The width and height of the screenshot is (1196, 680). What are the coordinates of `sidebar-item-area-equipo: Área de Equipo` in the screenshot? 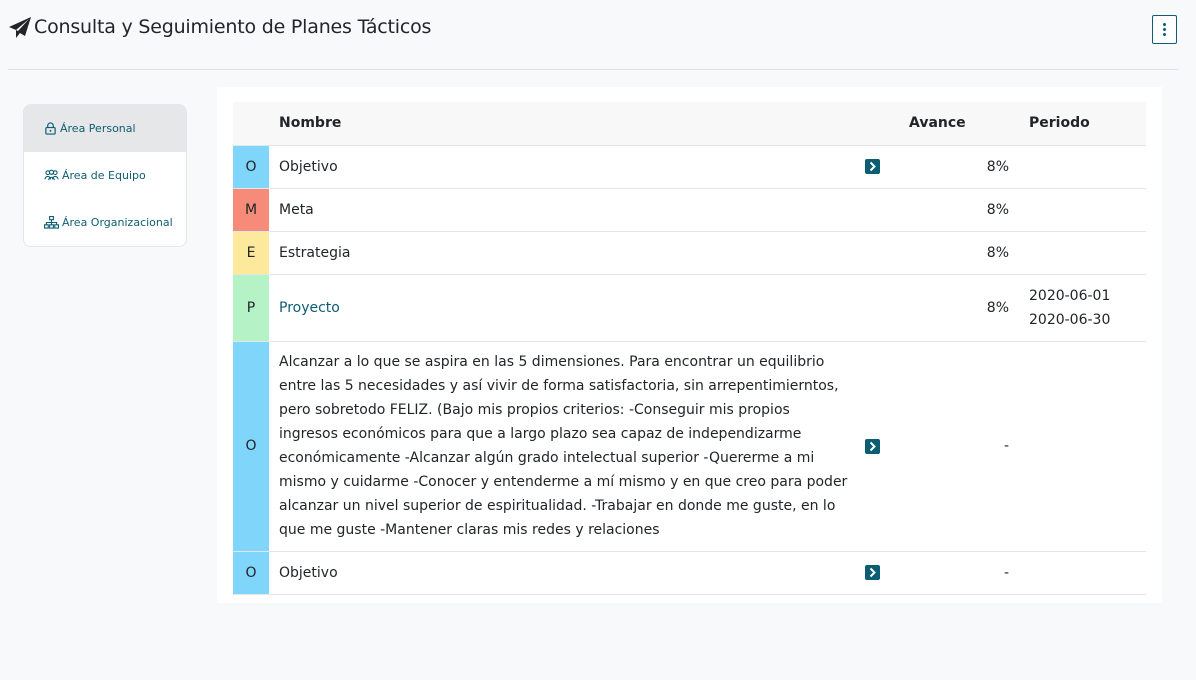 It's located at (105, 175).